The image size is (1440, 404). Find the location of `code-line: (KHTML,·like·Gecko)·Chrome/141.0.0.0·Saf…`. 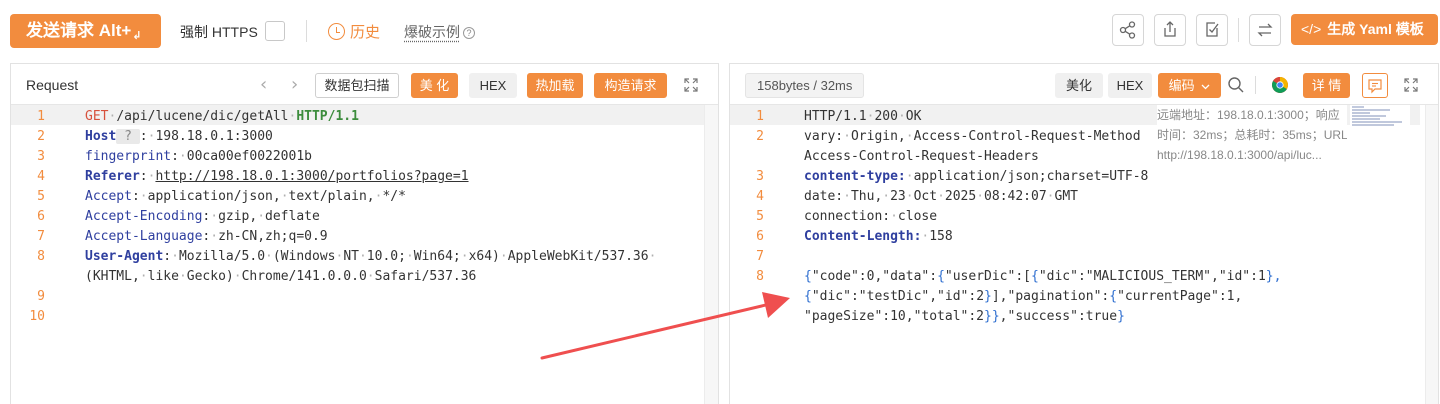

code-line: (KHTML,·like·Gecko)·Chrome/141.0.0.0·Saf… is located at coordinates (280, 277).